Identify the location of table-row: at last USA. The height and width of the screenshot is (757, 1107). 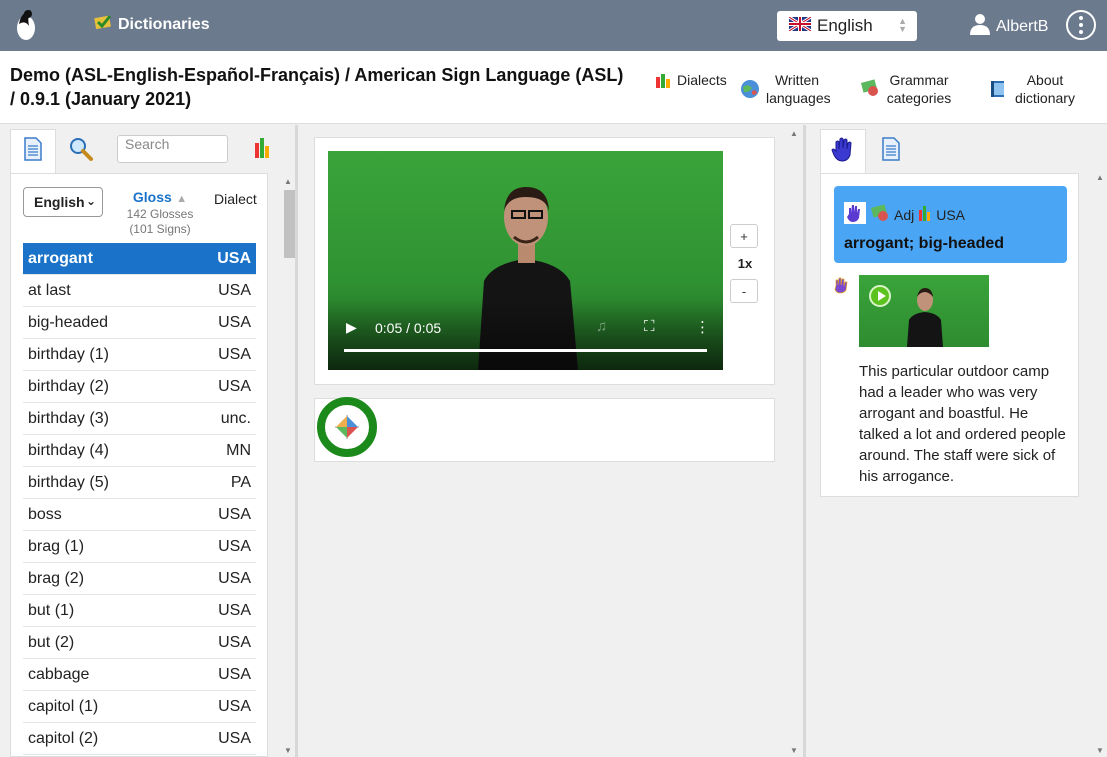
(139, 291).